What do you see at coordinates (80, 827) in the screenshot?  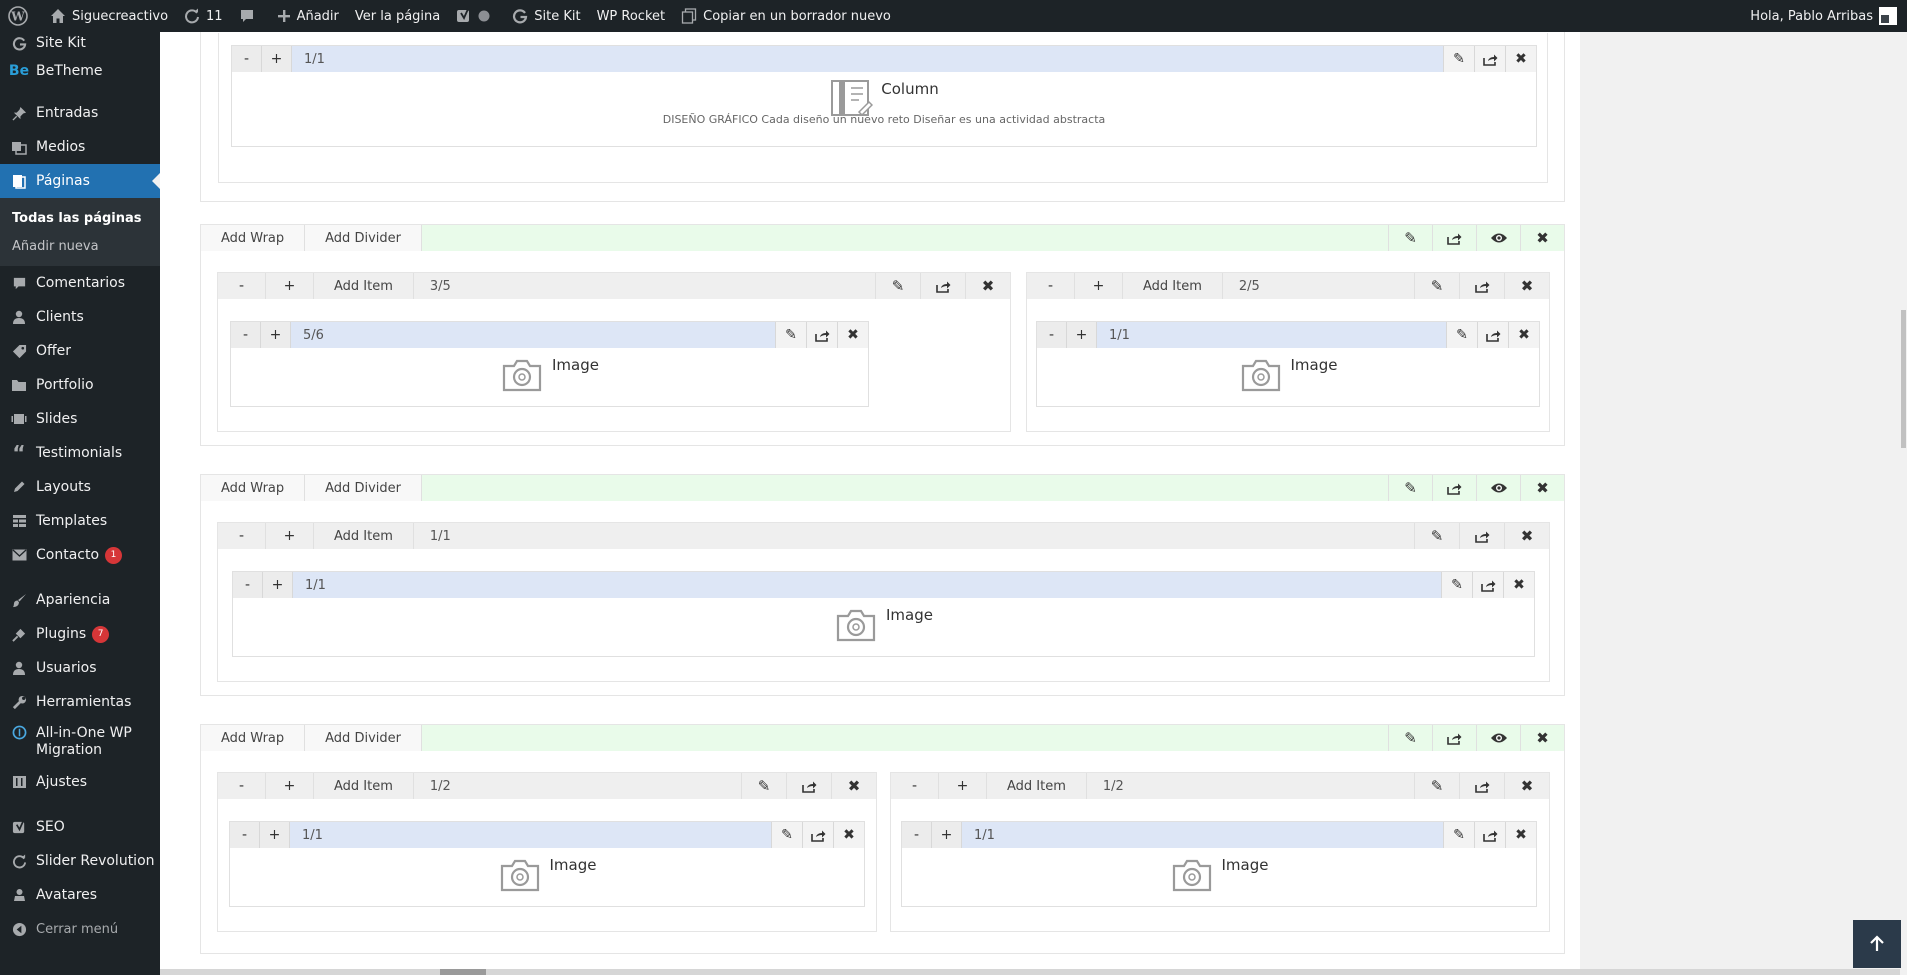 I see `sidebar-item-seo: SEO` at bounding box center [80, 827].